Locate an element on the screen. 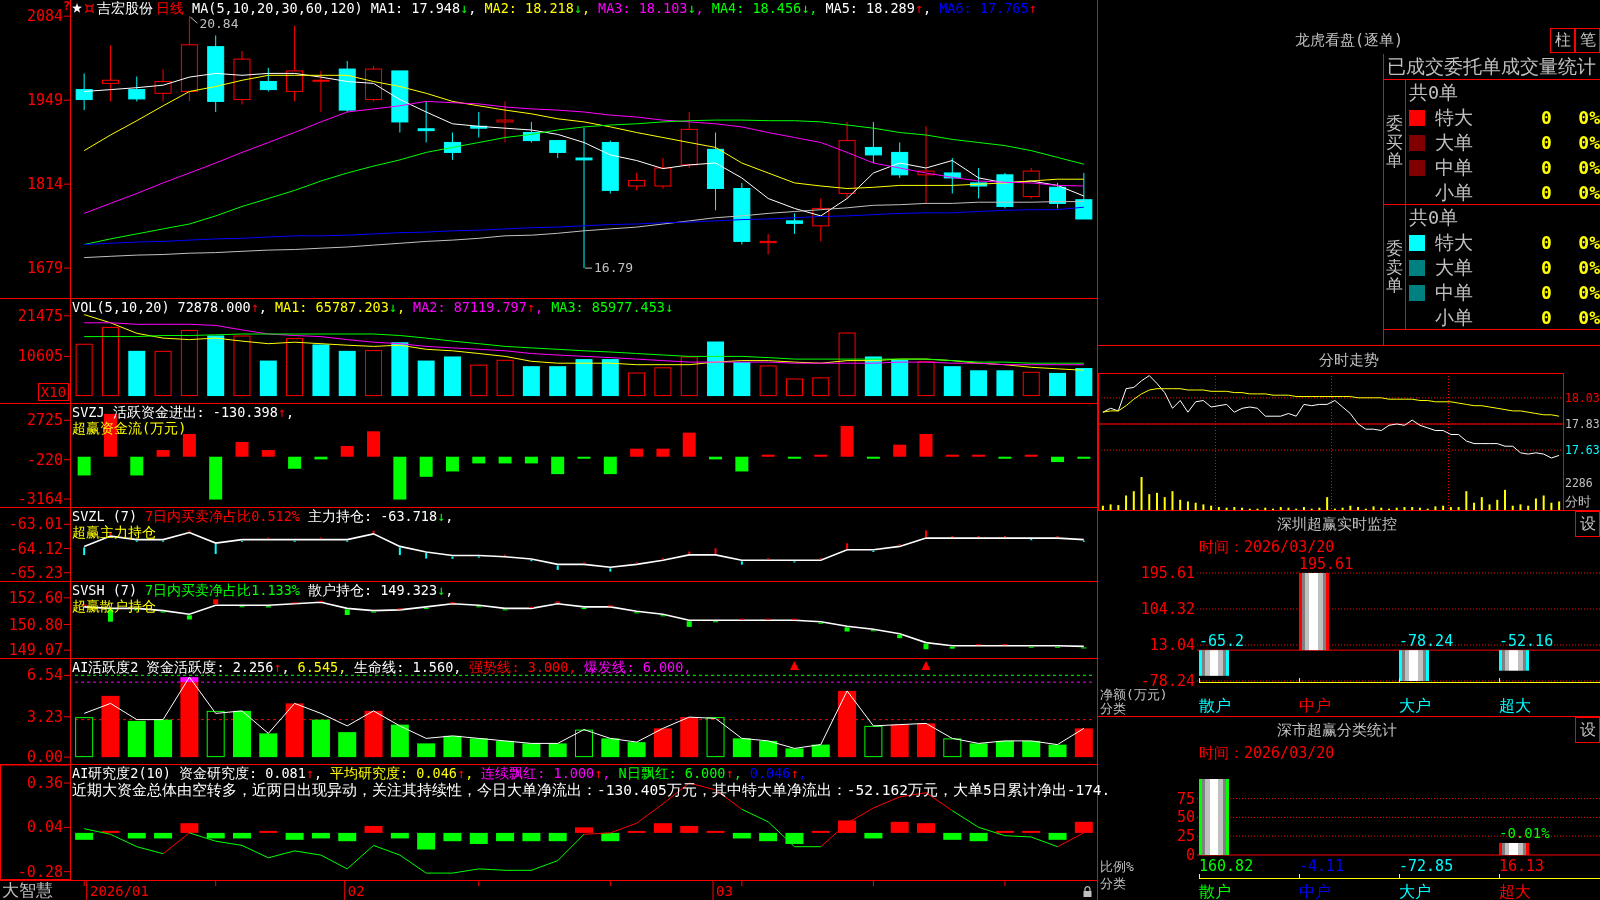  axis-tick-label: 18.03 is located at coordinates (1582, 397).